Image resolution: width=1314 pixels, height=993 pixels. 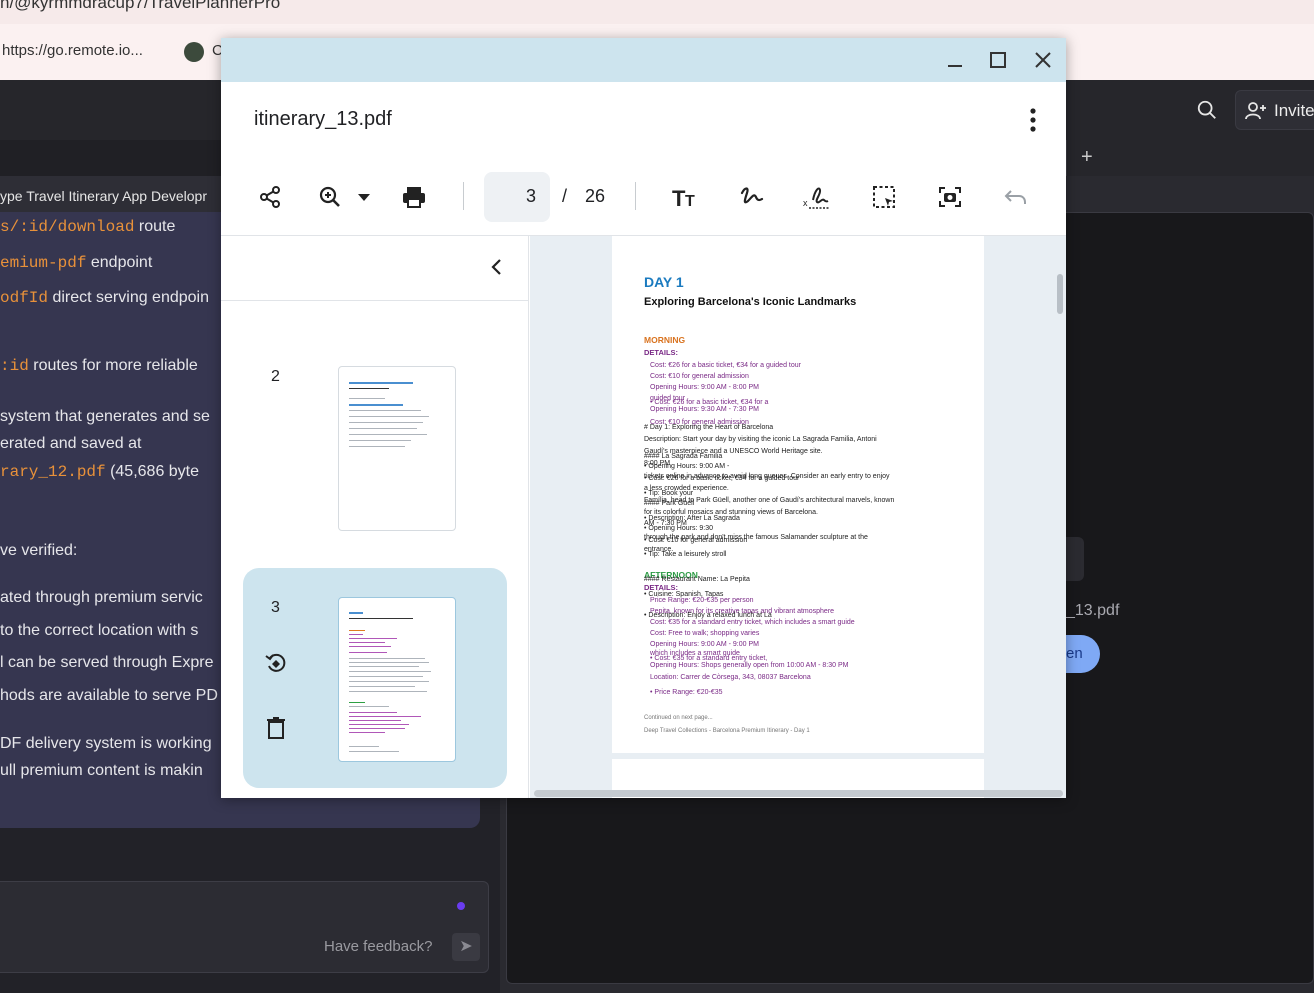 I want to click on text-size-icon: TT, so click(x=686, y=197).